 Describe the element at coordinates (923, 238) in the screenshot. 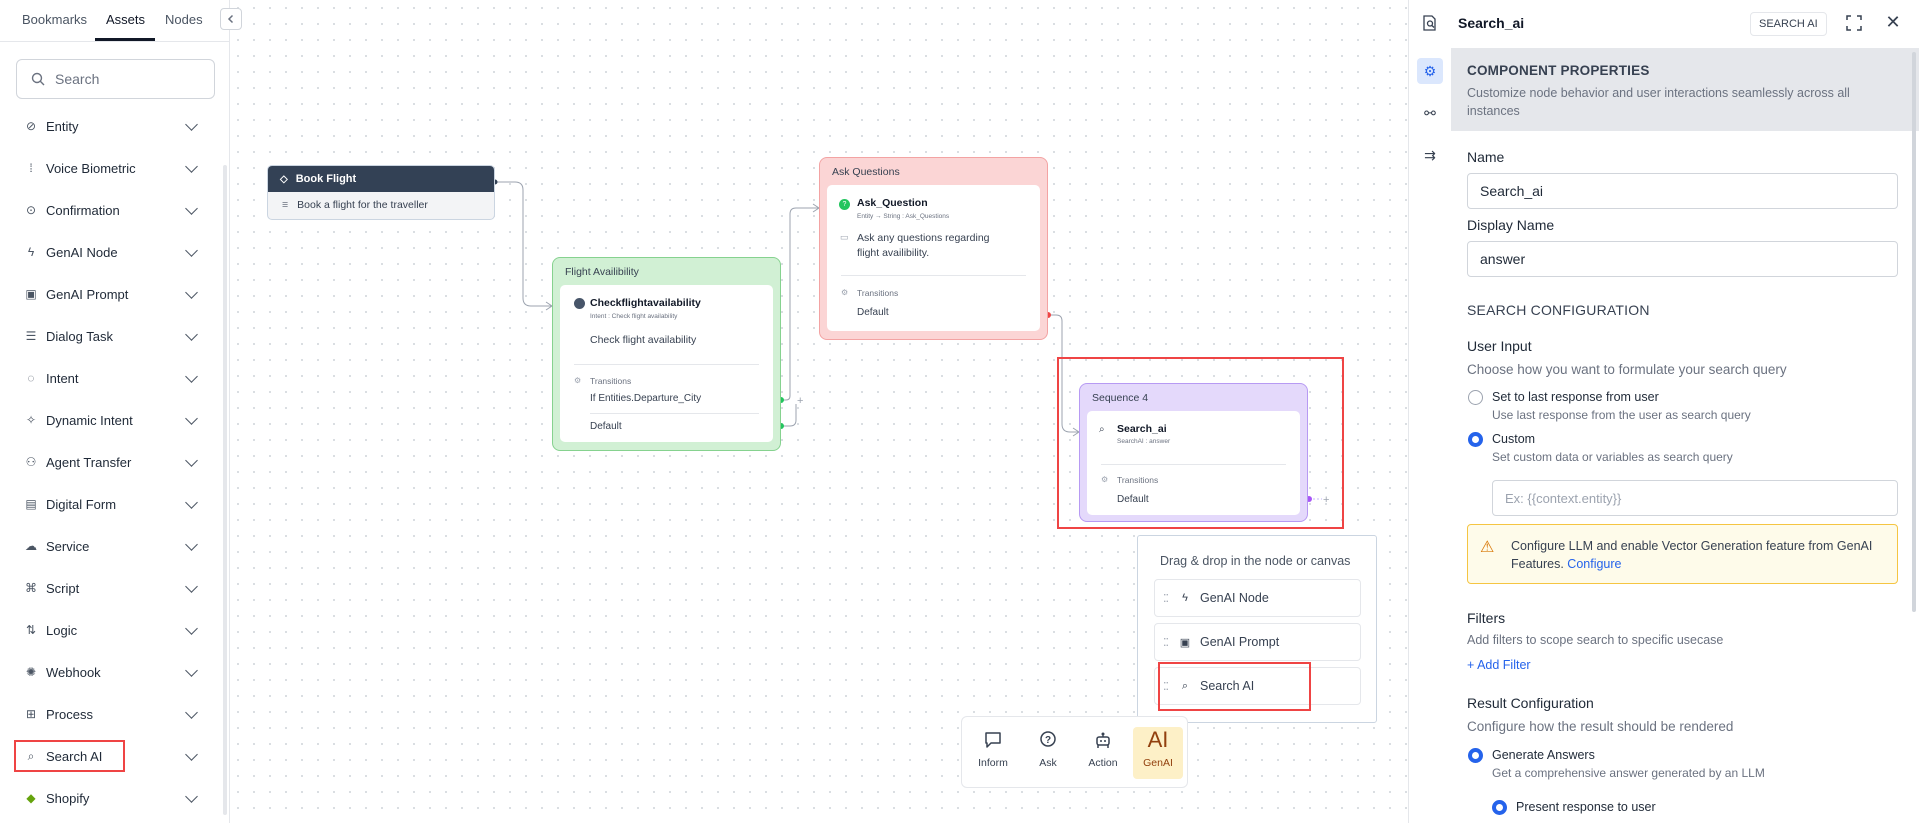

I see `description-line: Ask any questions regarding` at that location.